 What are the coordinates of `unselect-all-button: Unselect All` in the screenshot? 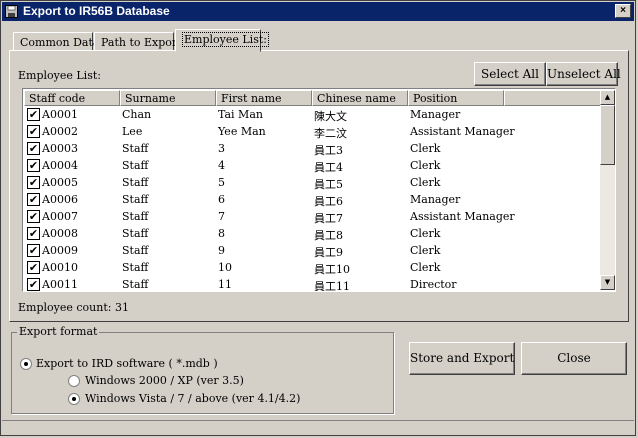 It's located at (583, 74).